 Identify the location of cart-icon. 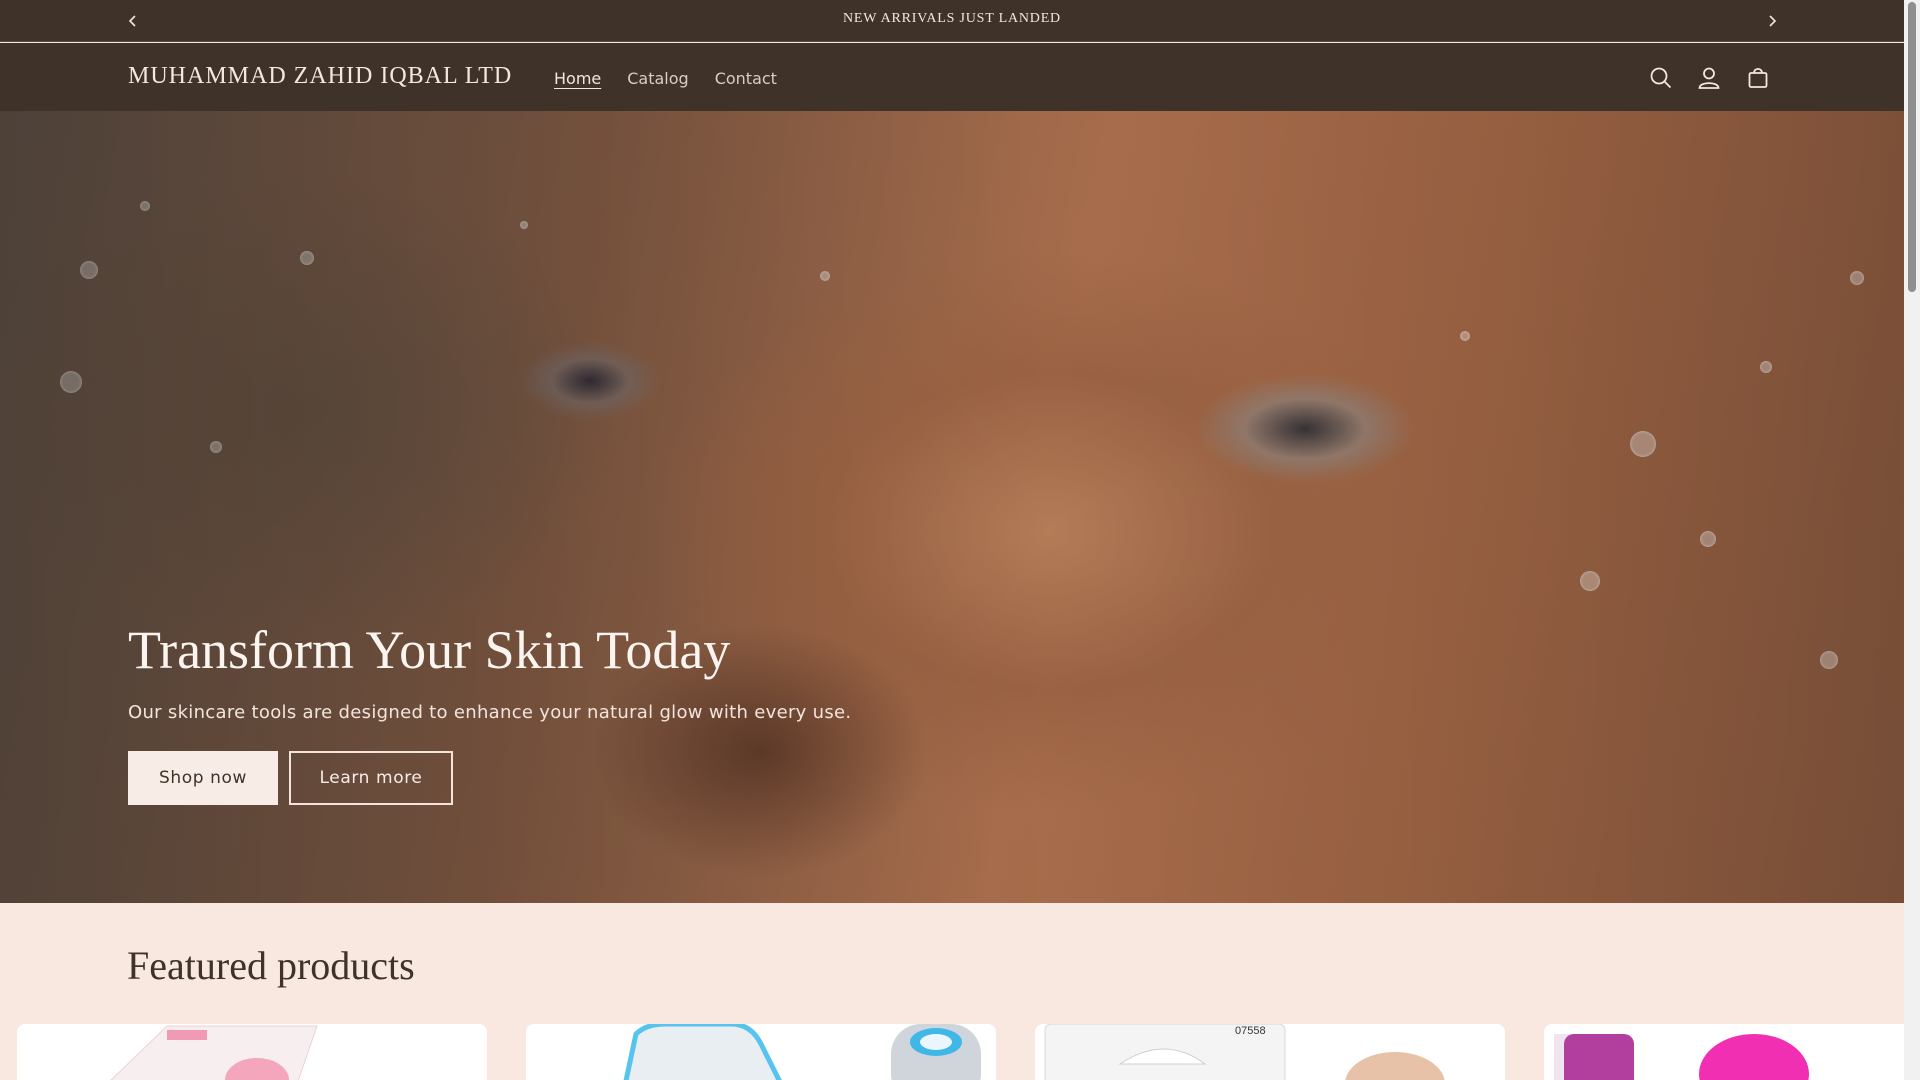
(1758, 78).